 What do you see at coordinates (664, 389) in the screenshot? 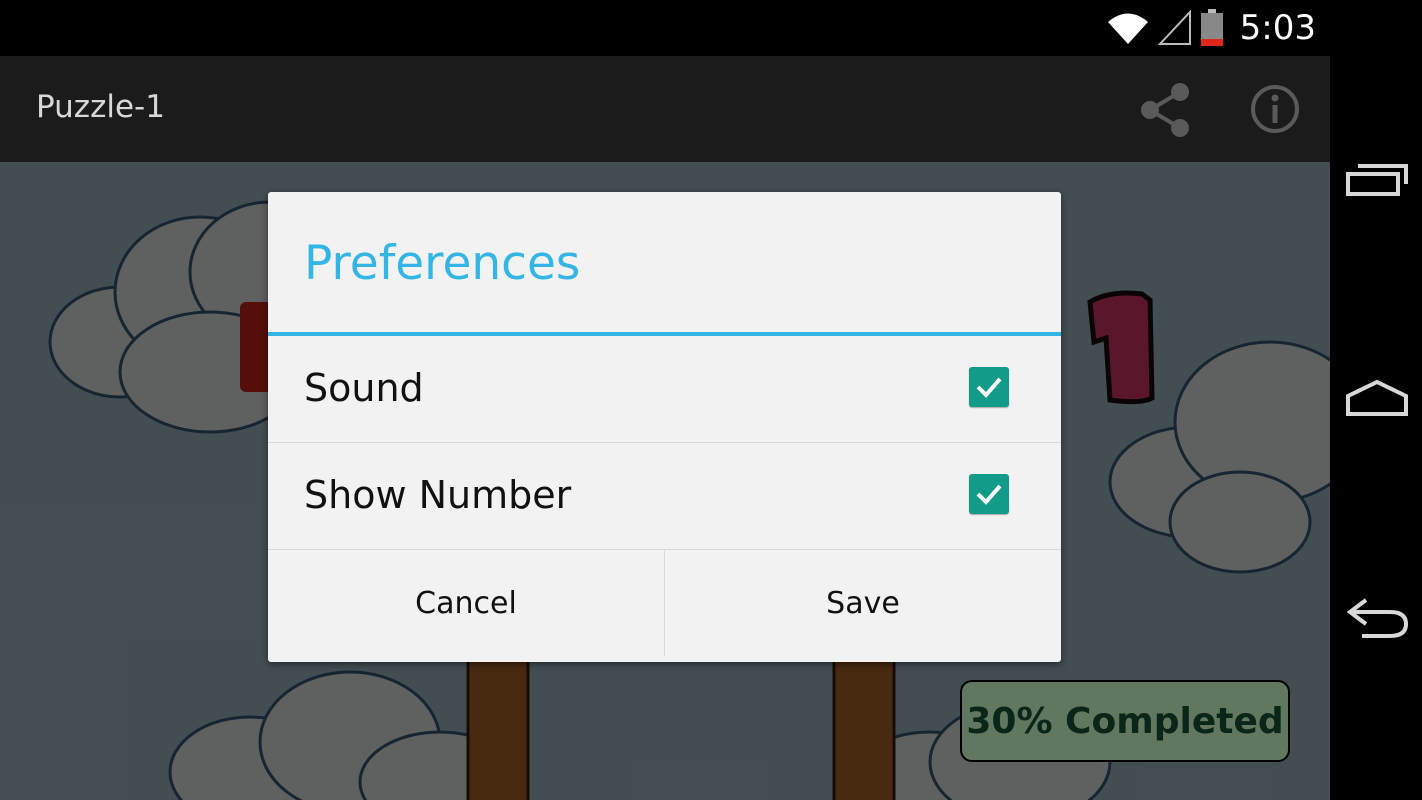
I see `pref-row-sound: Sound` at bounding box center [664, 389].